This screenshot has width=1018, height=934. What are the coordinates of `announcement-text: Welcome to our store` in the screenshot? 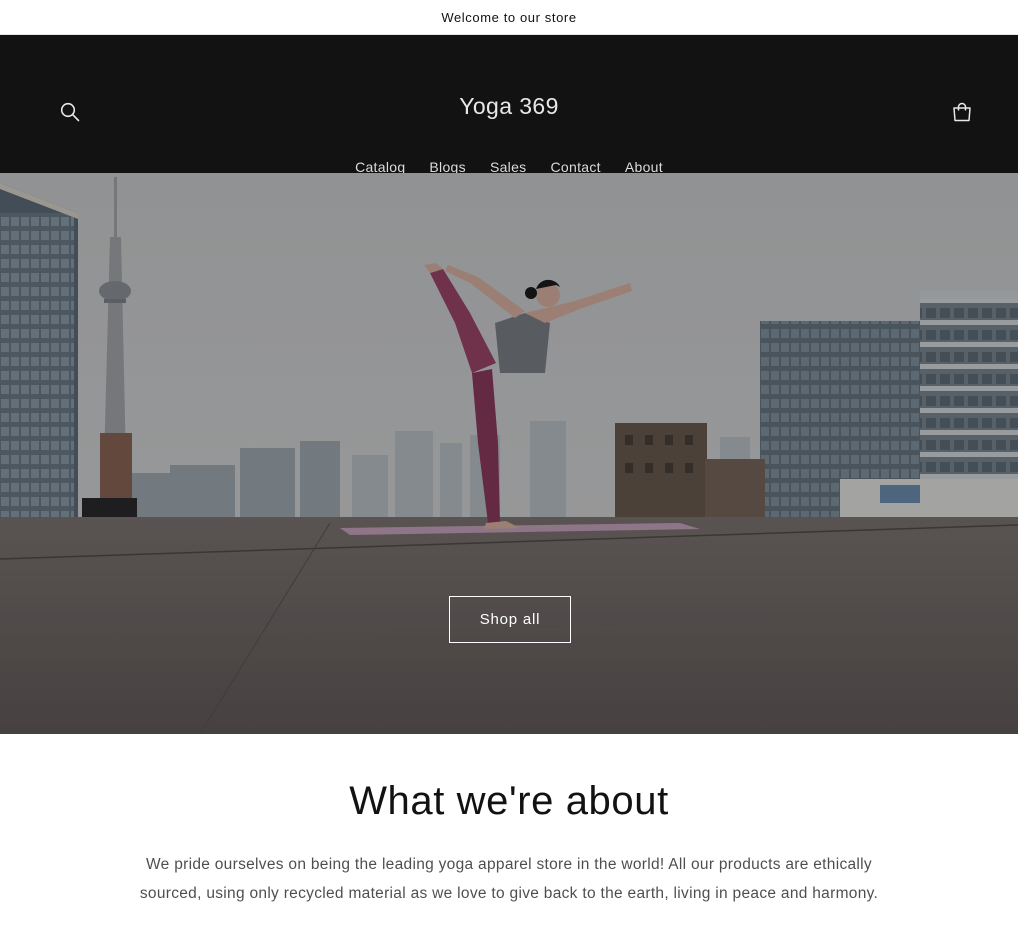 It's located at (509, 17).